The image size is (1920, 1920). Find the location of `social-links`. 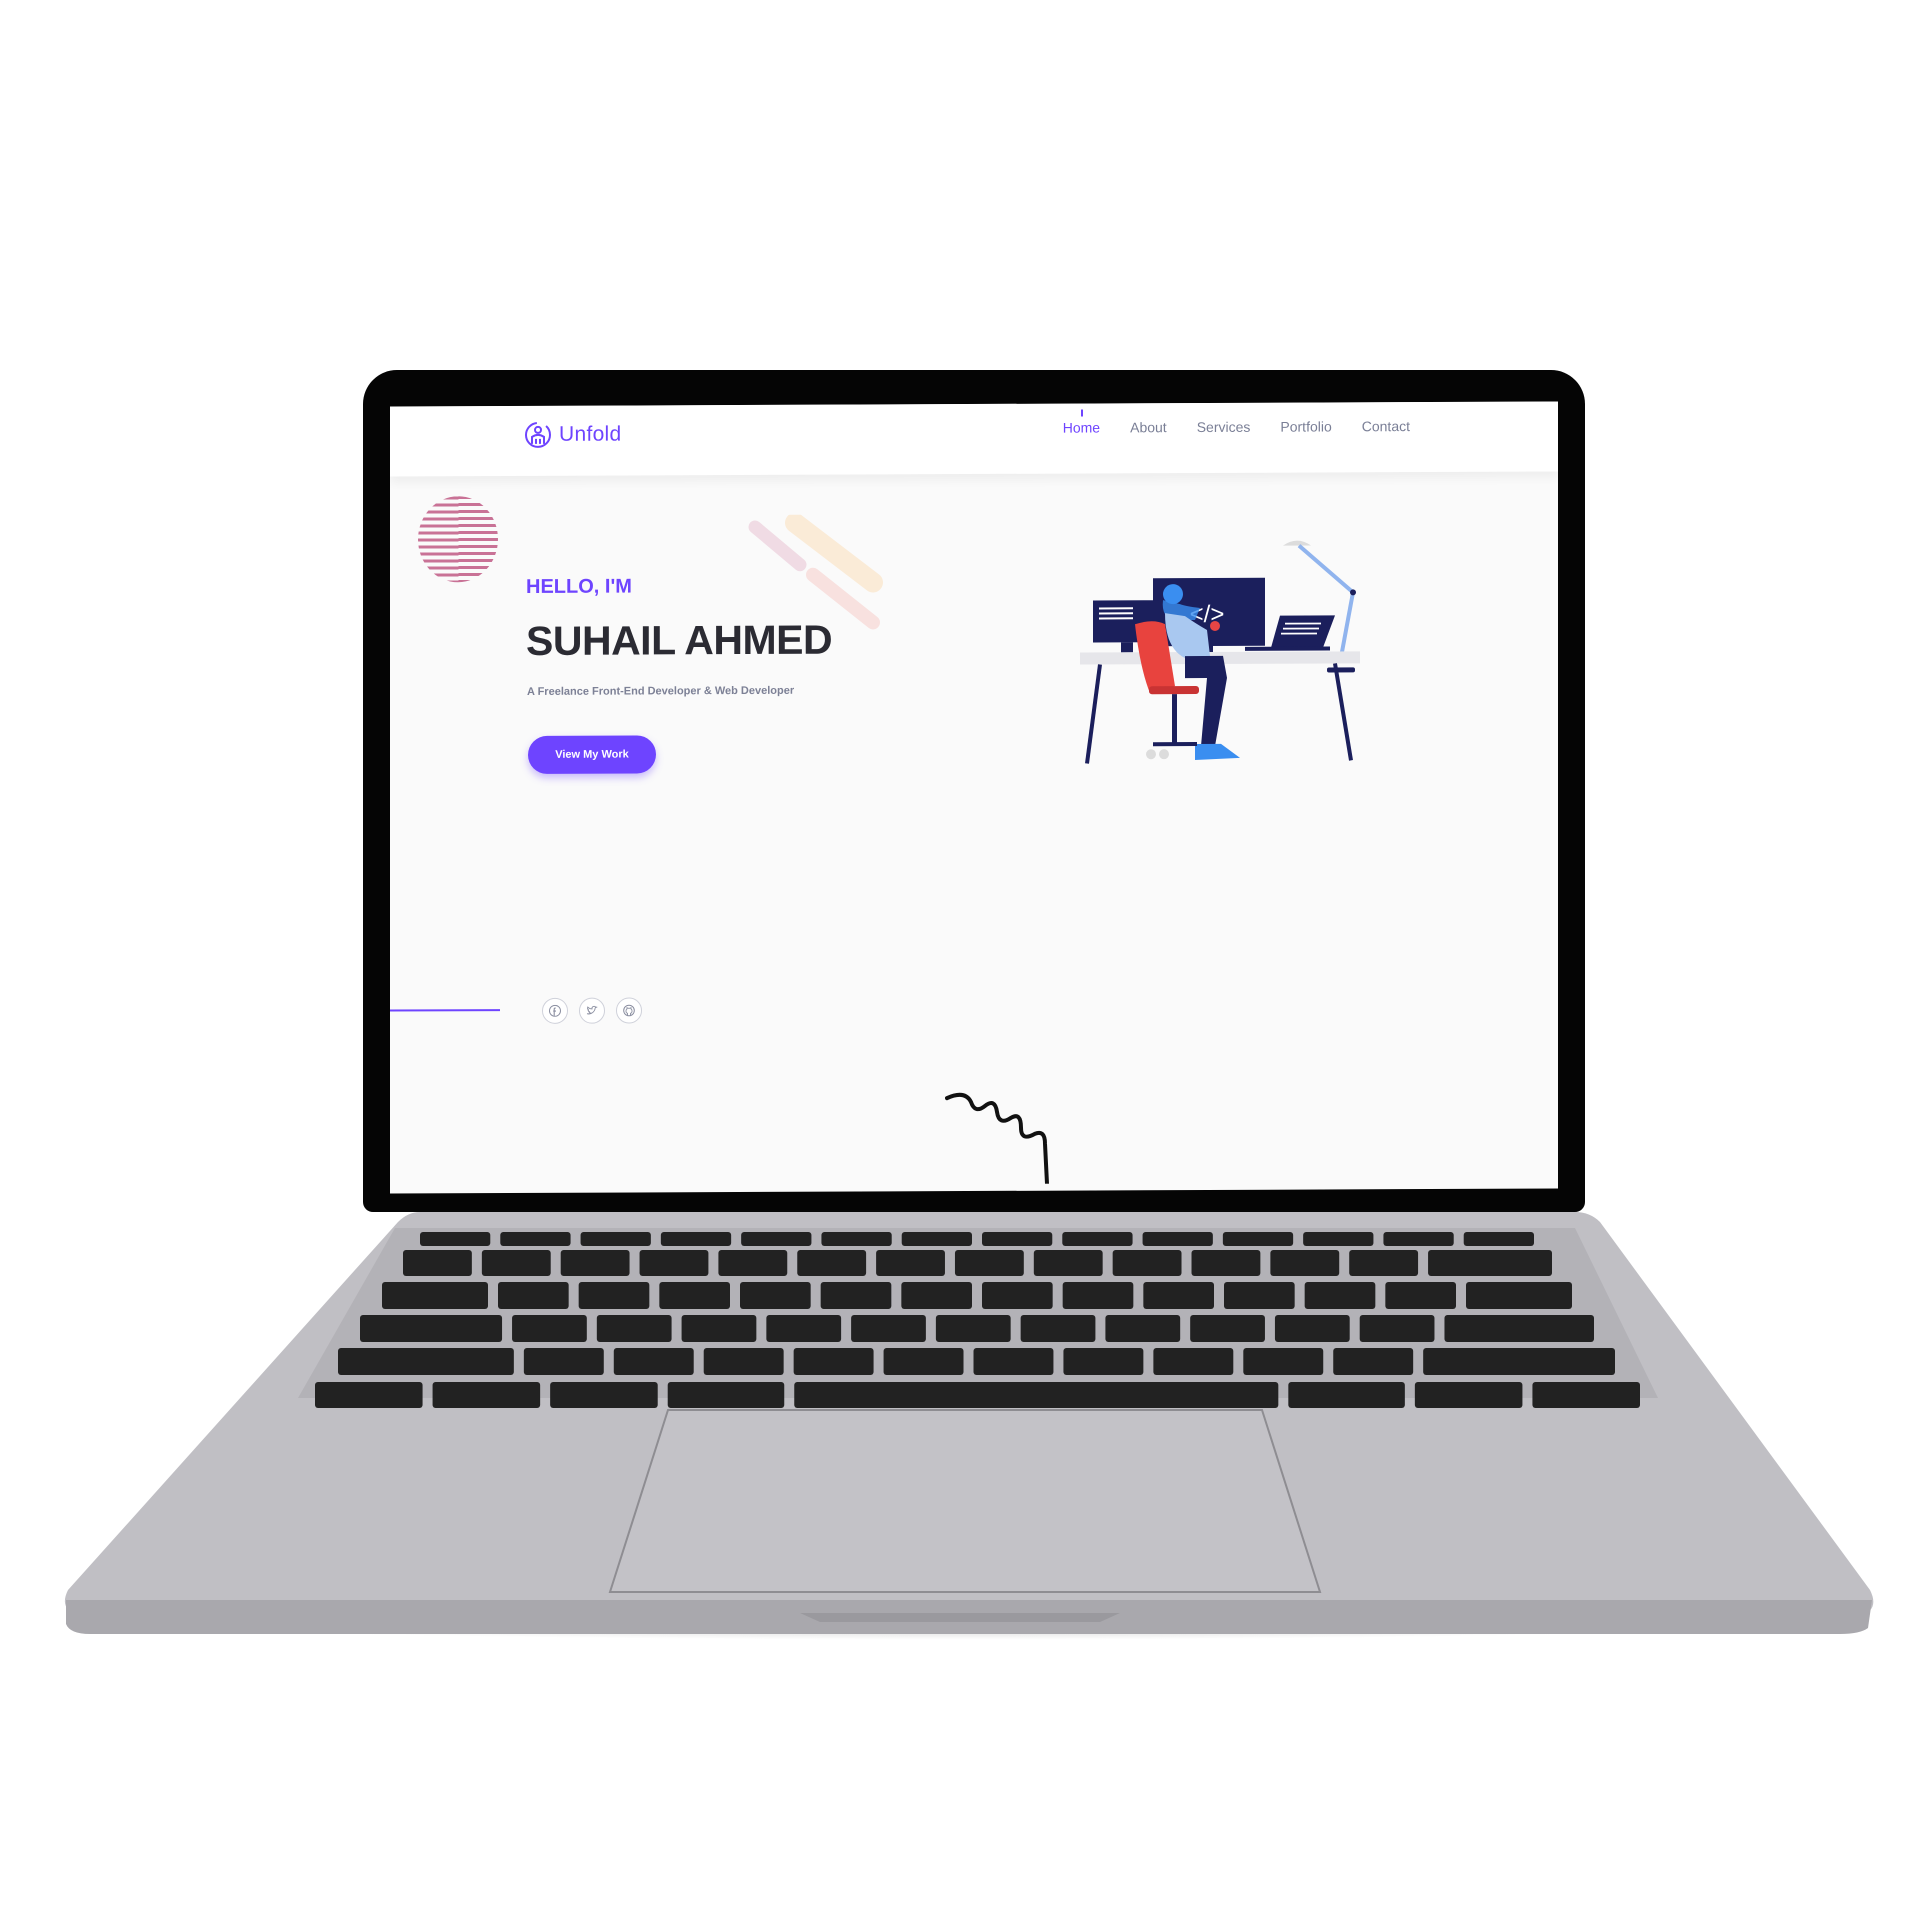

social-links is located at coordinates (592, 1010).